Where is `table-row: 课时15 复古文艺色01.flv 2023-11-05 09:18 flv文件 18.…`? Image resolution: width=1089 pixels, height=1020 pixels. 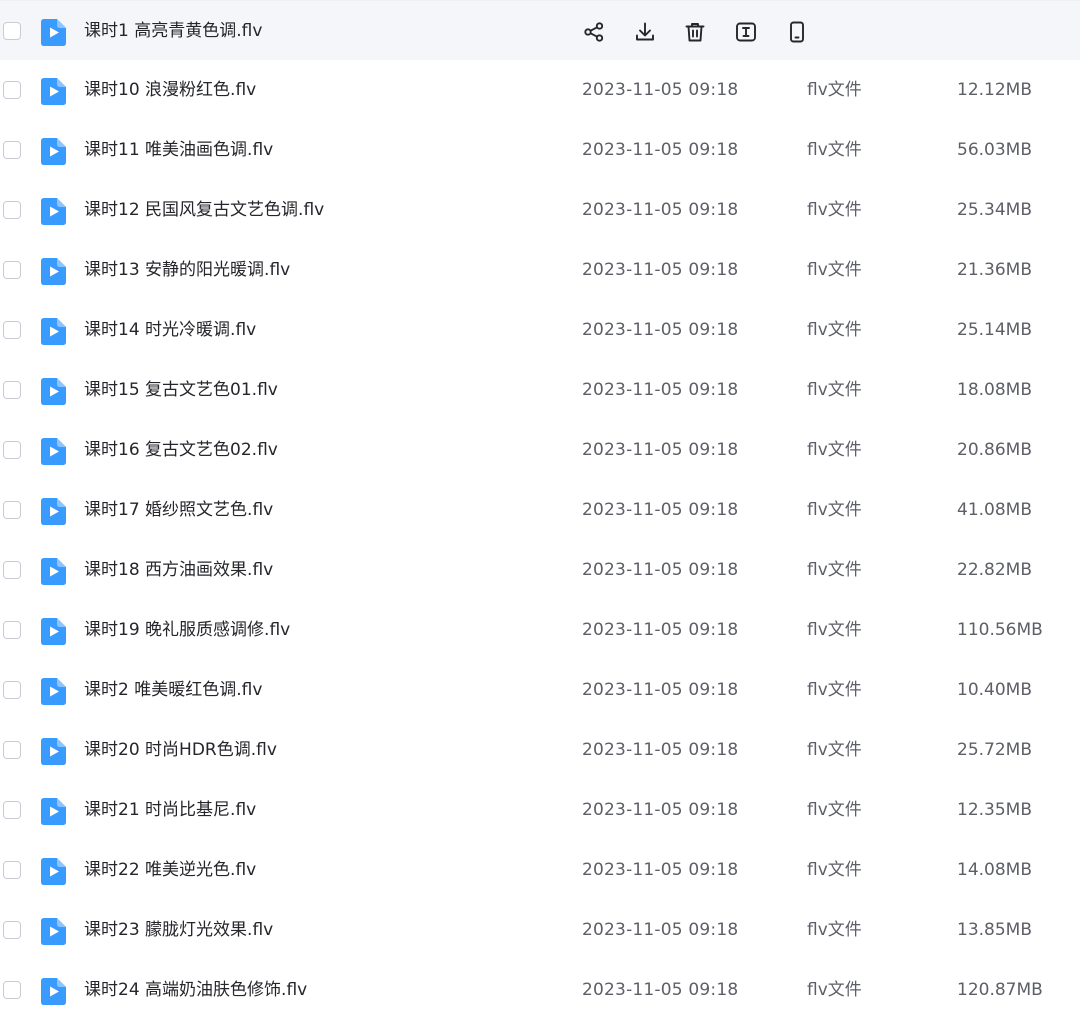 table-row: 课时15 复古文艺色01.flv 2023-11-05 09:18 flv文件 18.… is located at coordinates (540, 390).